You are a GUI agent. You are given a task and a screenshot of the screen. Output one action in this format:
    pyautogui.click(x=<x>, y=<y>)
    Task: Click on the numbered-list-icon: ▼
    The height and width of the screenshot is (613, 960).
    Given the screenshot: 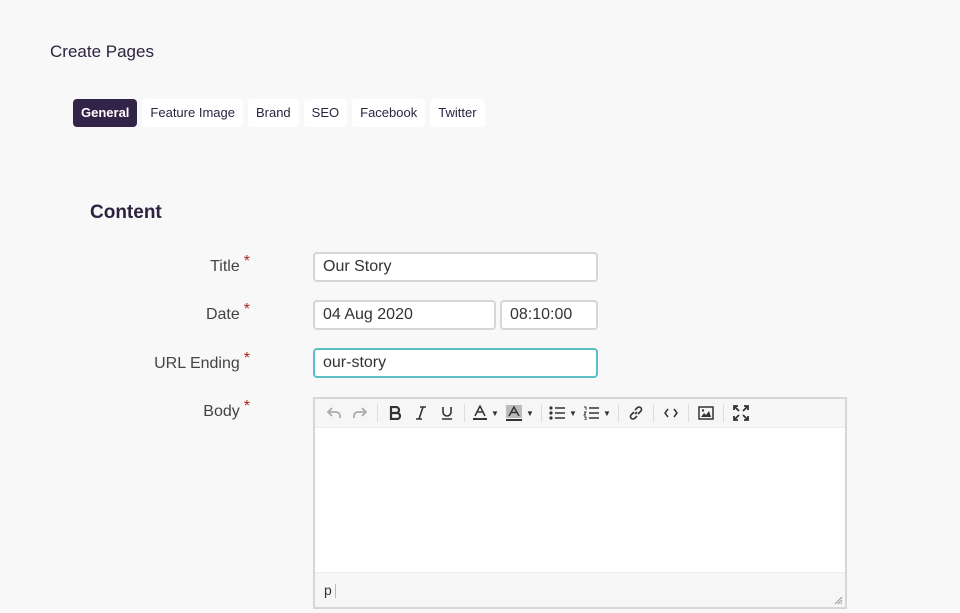 What is the action you would take?
    pyautogui.click(x=597, y=413)
    